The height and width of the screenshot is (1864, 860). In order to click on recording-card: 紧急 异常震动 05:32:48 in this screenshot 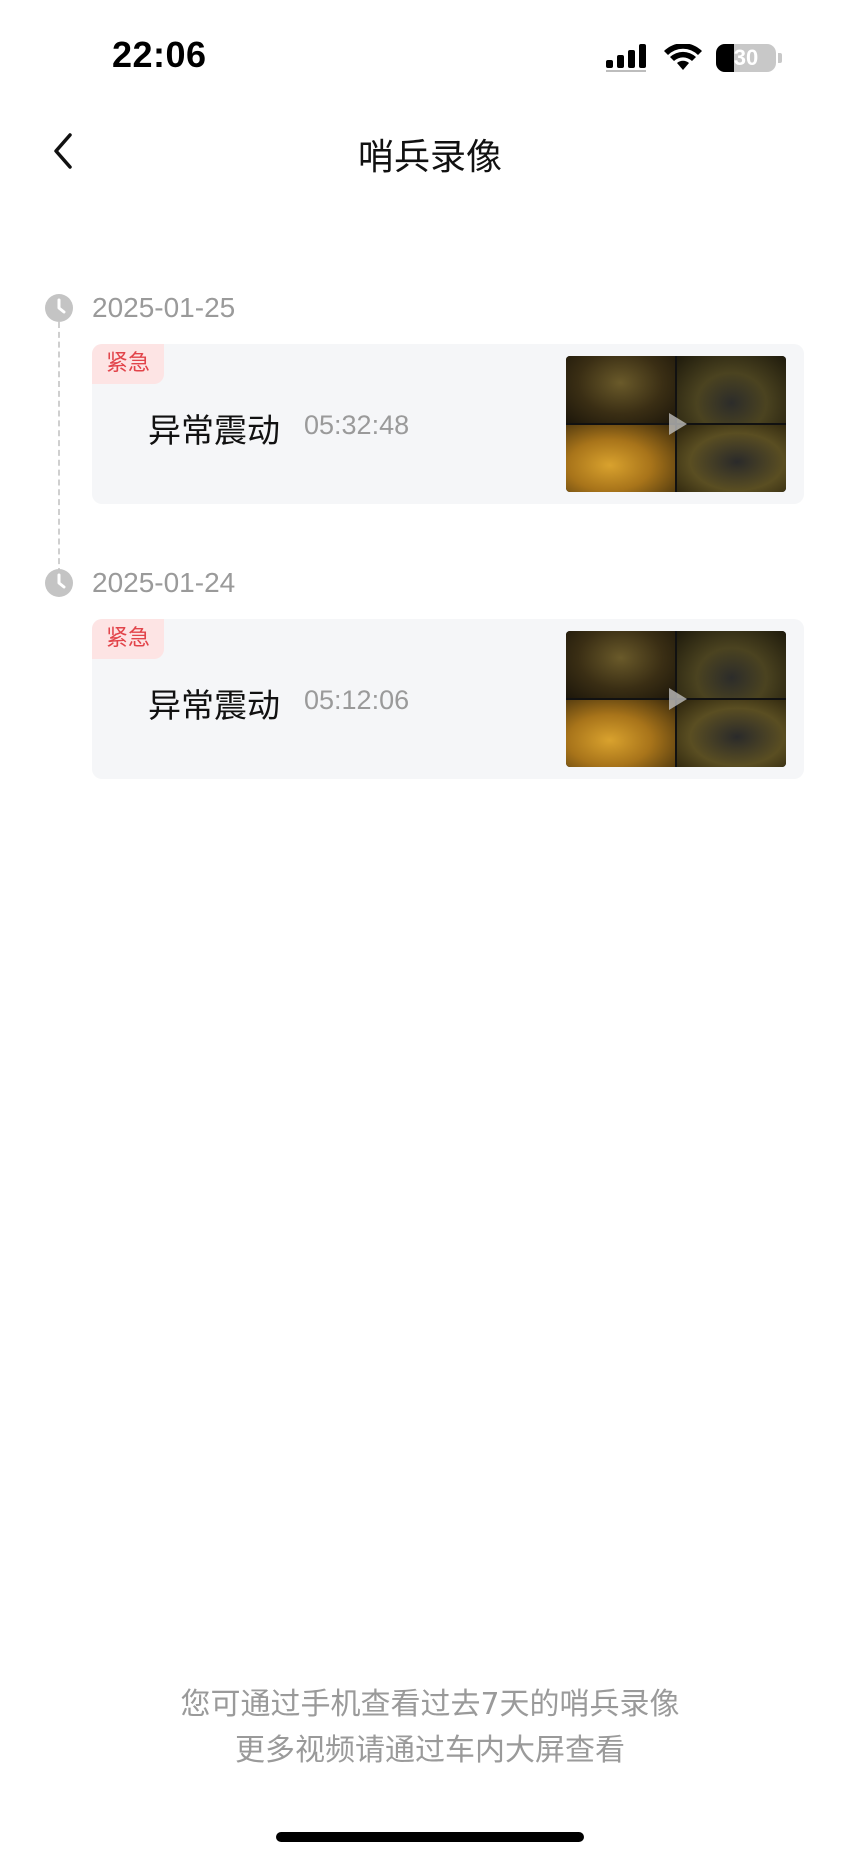, I will do `click(448, 424)`.